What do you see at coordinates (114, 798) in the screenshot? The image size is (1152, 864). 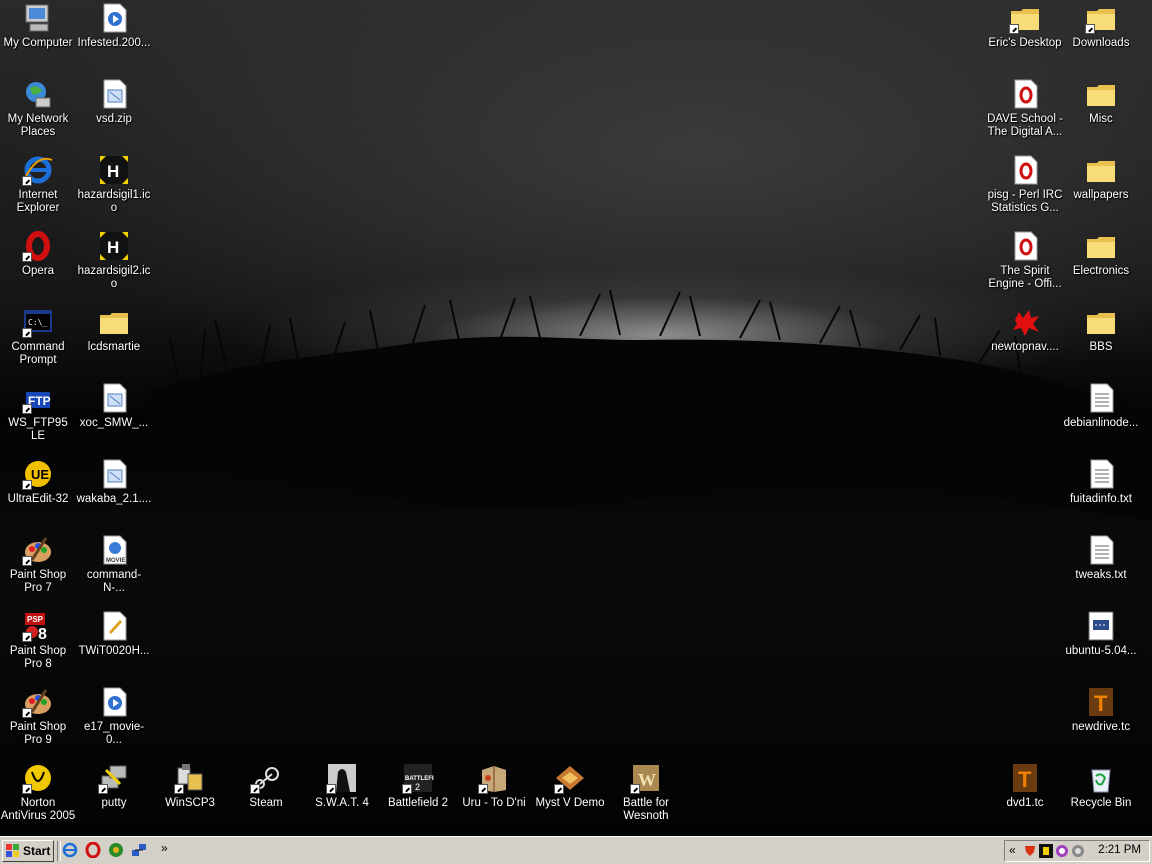 I see `desktop-icon-putty: putty` at bounding box center [114, 798].